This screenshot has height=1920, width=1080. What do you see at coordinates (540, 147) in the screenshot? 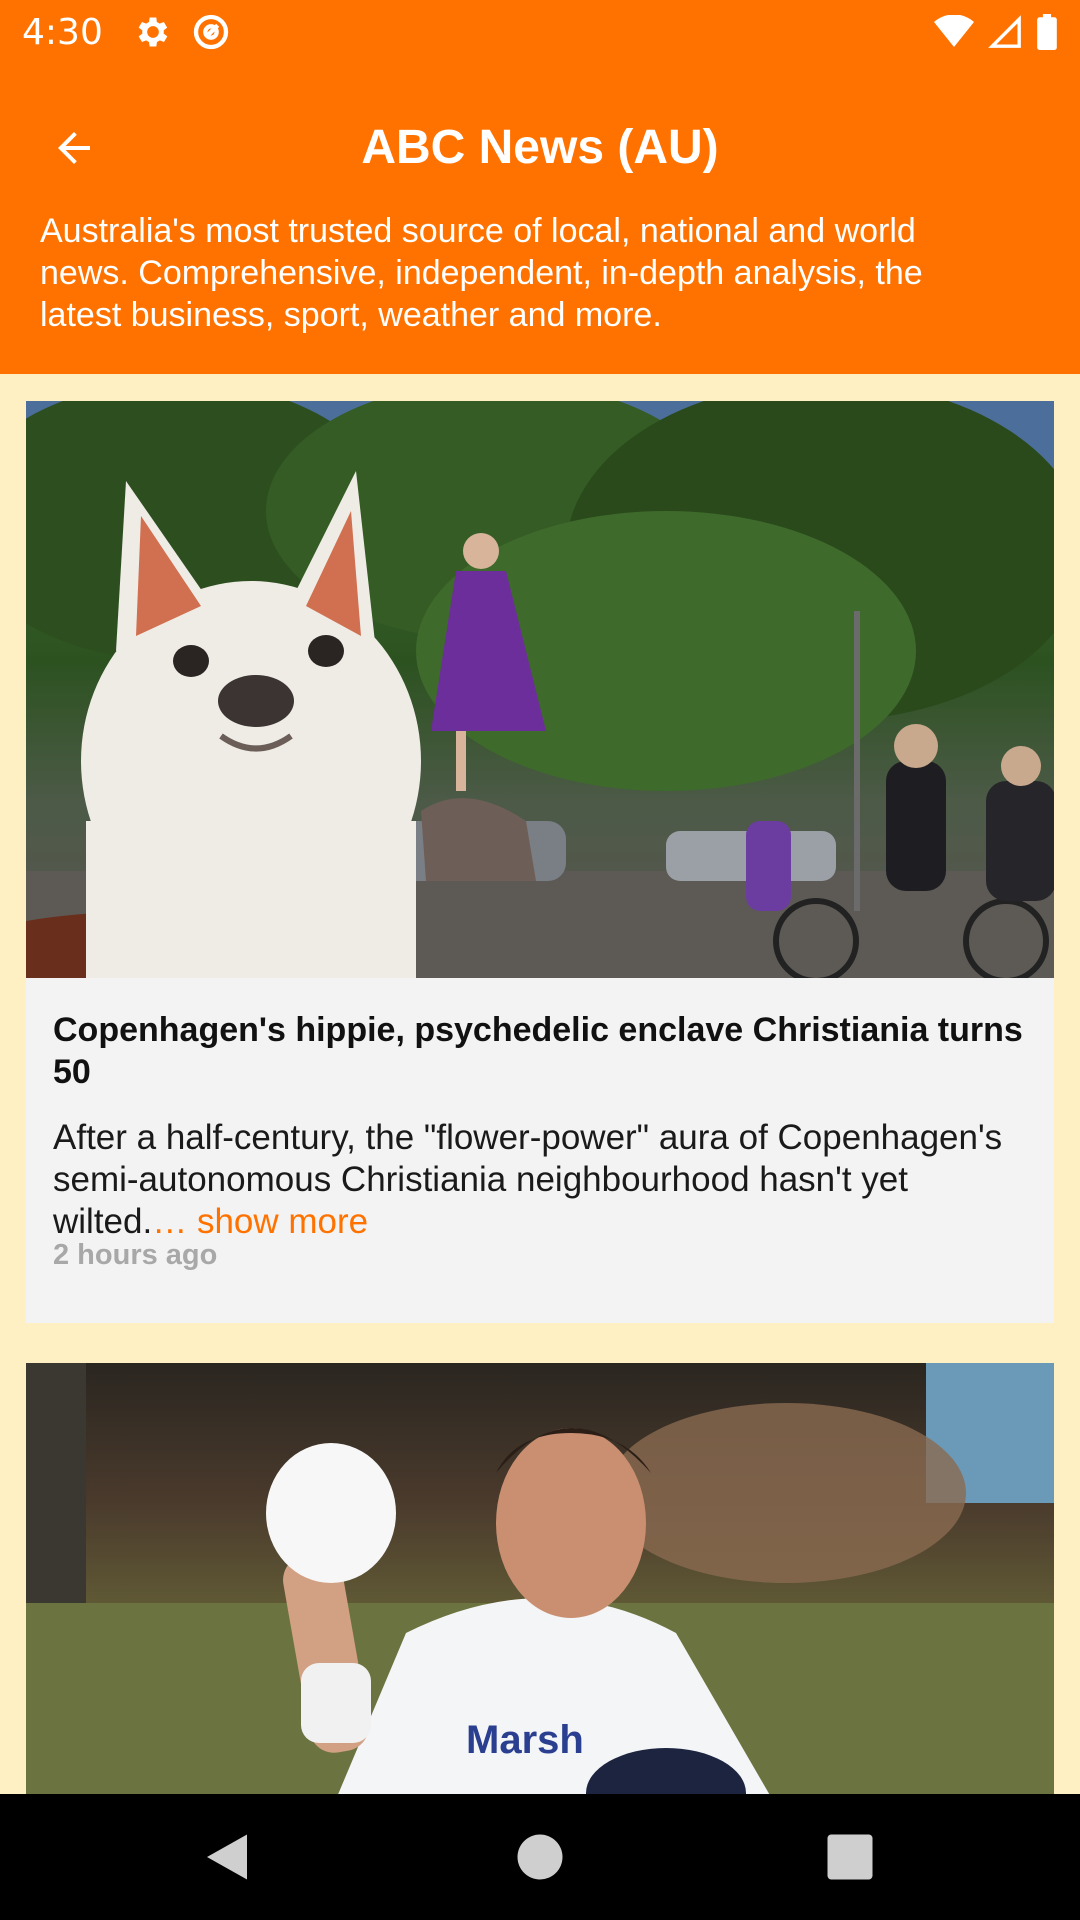
I see `page-title: ABC News (AU)` at bounding box center [540, 147].